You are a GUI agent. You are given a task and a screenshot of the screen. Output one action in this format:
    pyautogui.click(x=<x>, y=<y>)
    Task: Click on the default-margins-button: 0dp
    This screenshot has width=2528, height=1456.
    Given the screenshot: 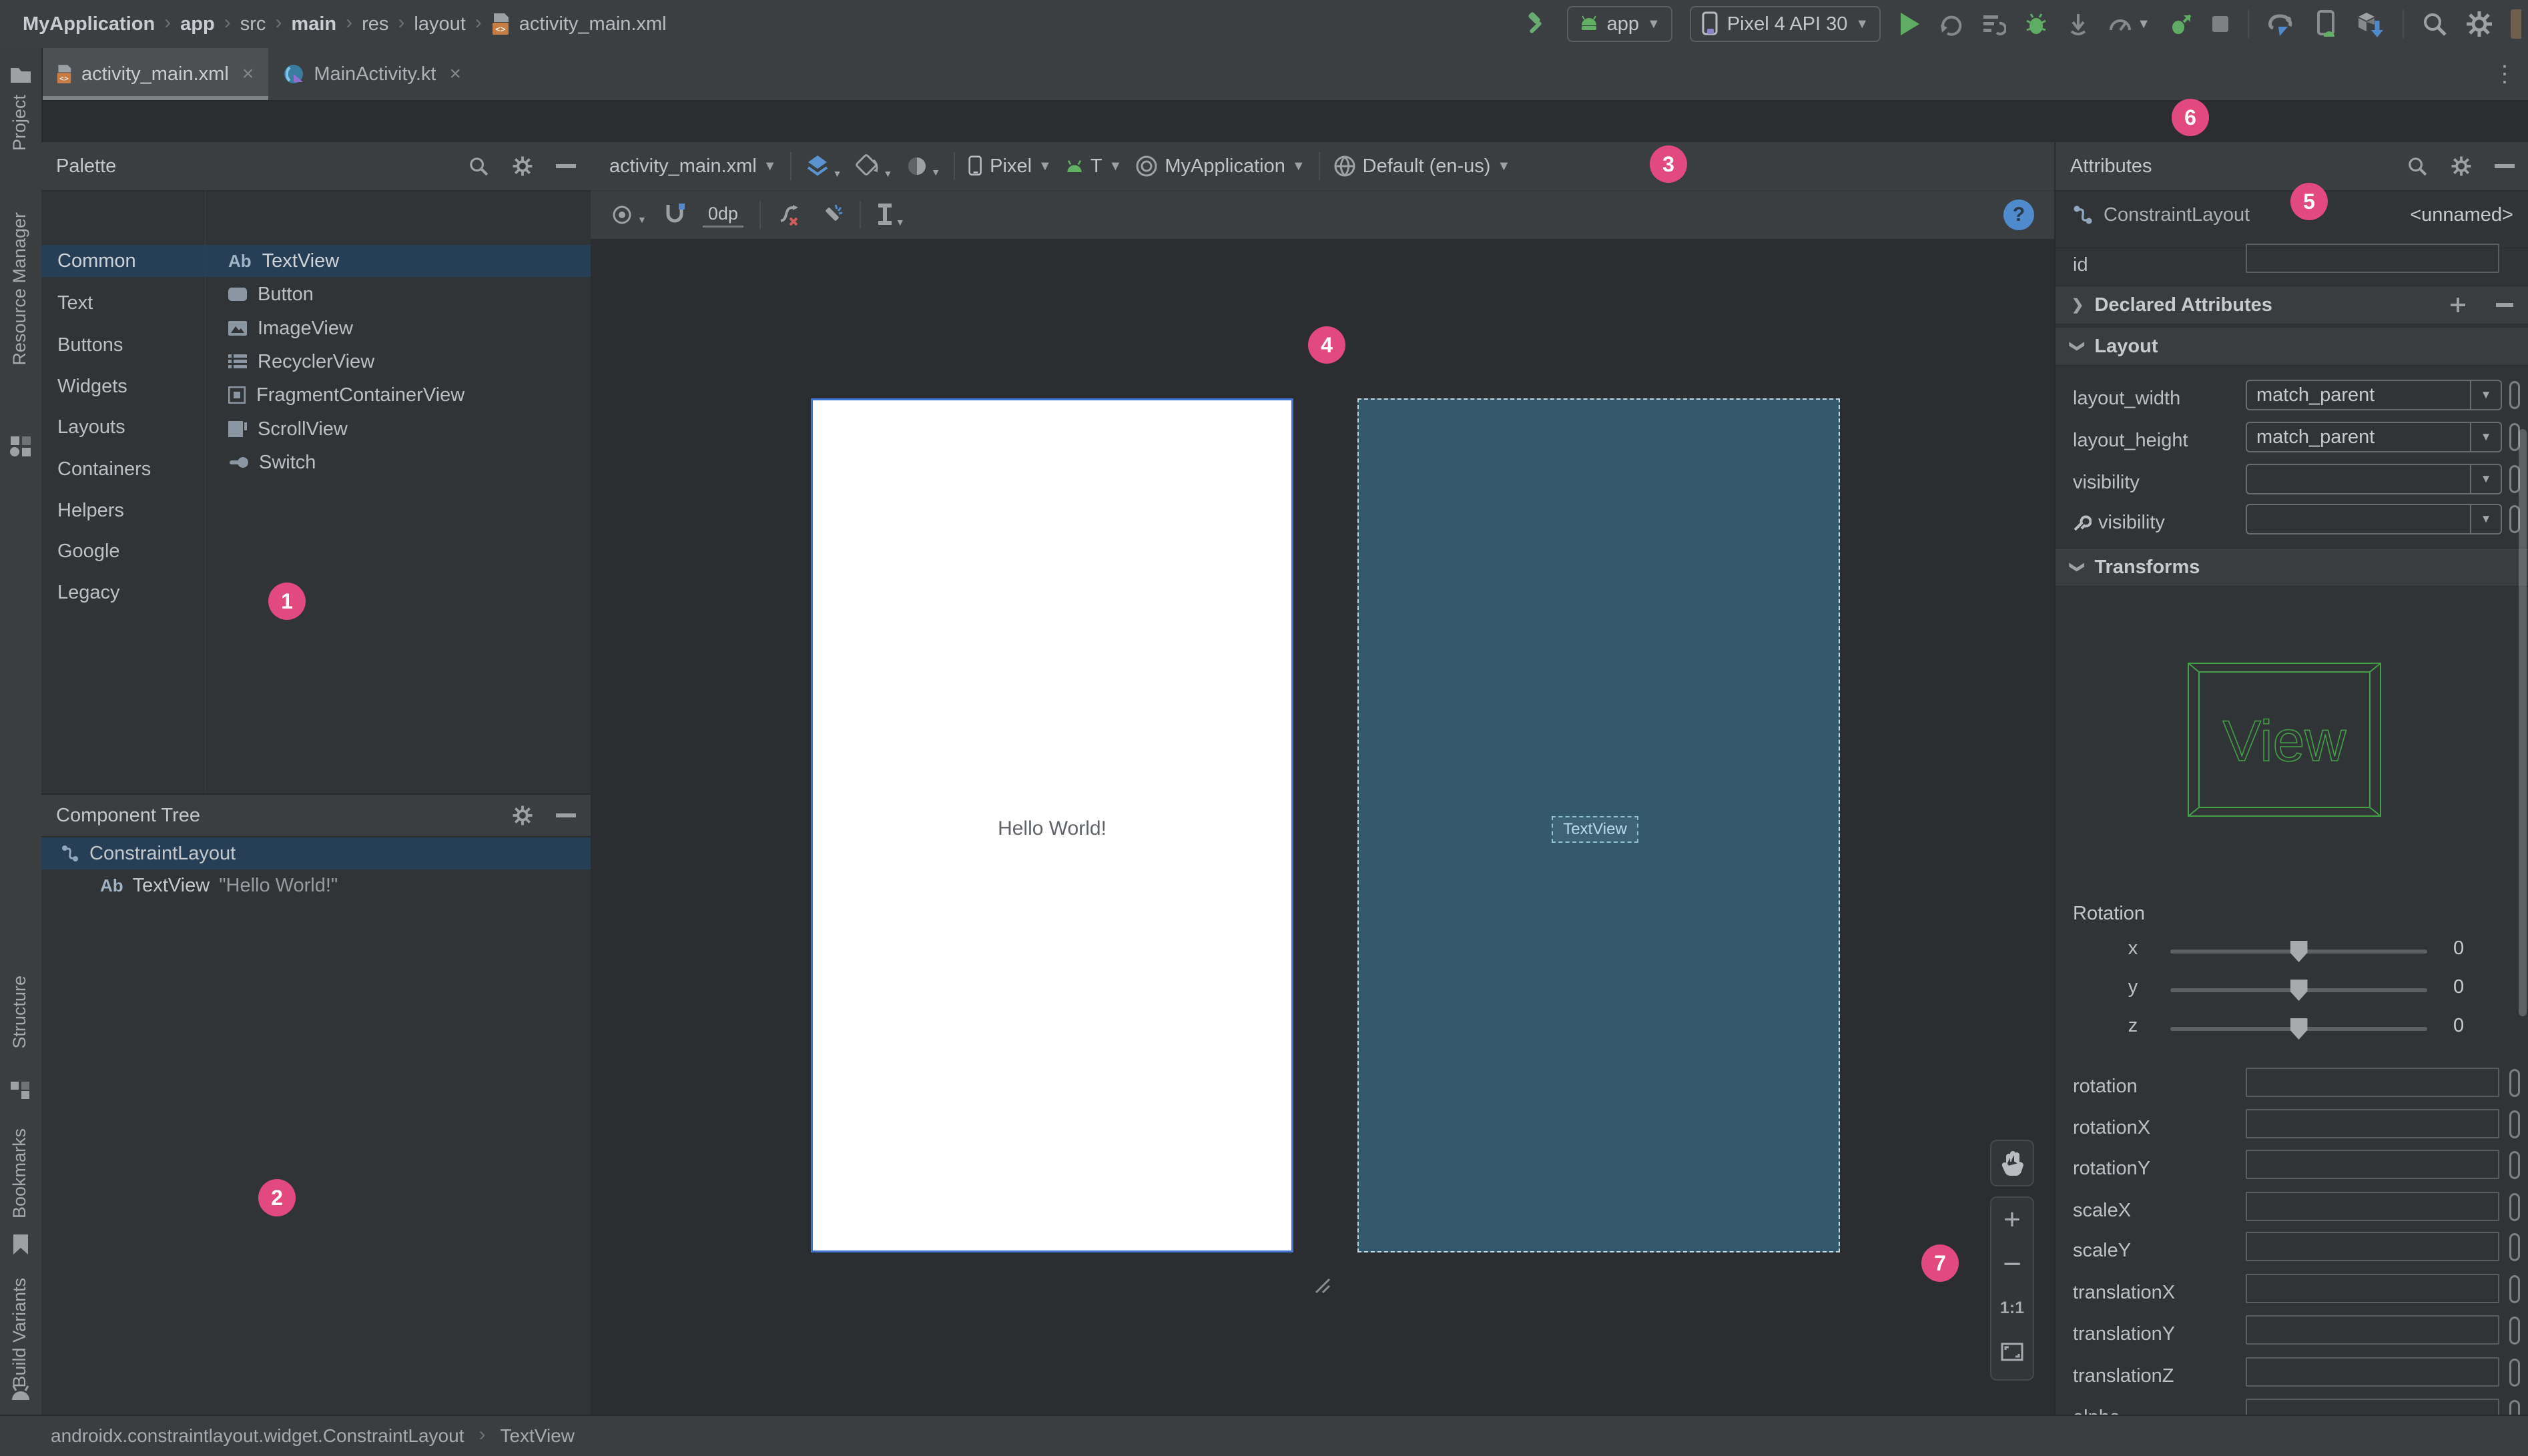 What is the action you would take?
    pyautogui.click(x=722, y=215)
    